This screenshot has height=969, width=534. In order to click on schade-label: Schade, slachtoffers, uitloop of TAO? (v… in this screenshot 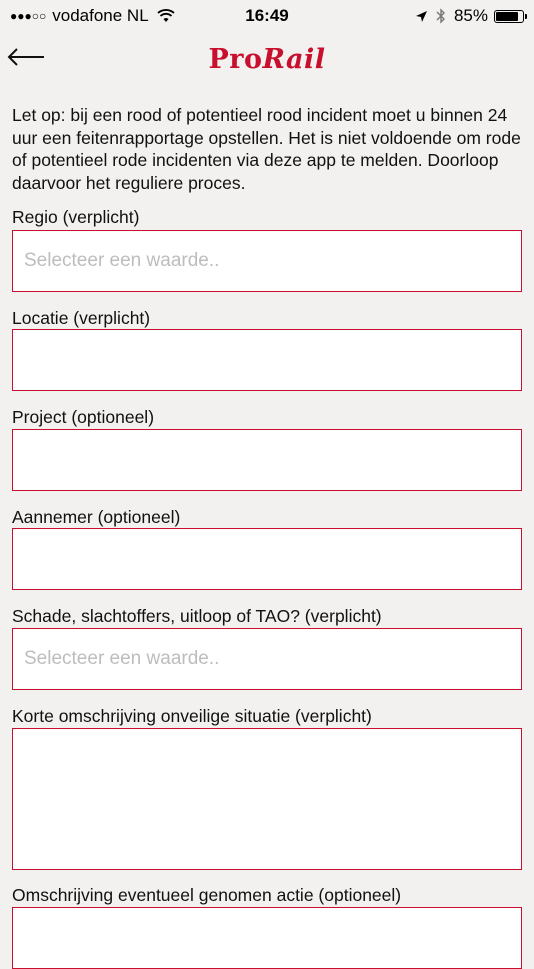, I will do `click(197, 616)`.